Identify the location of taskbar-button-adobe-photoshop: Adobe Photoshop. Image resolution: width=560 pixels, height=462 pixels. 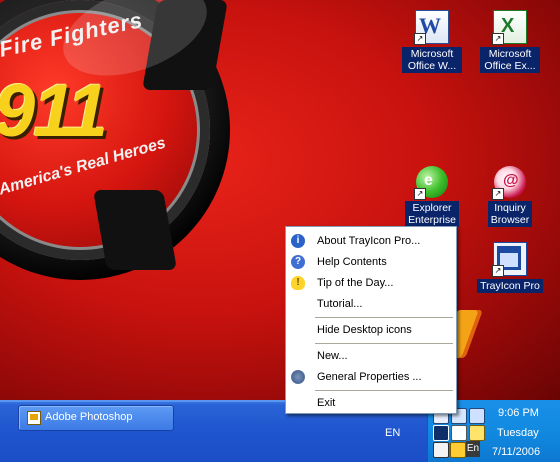
(96, 418).